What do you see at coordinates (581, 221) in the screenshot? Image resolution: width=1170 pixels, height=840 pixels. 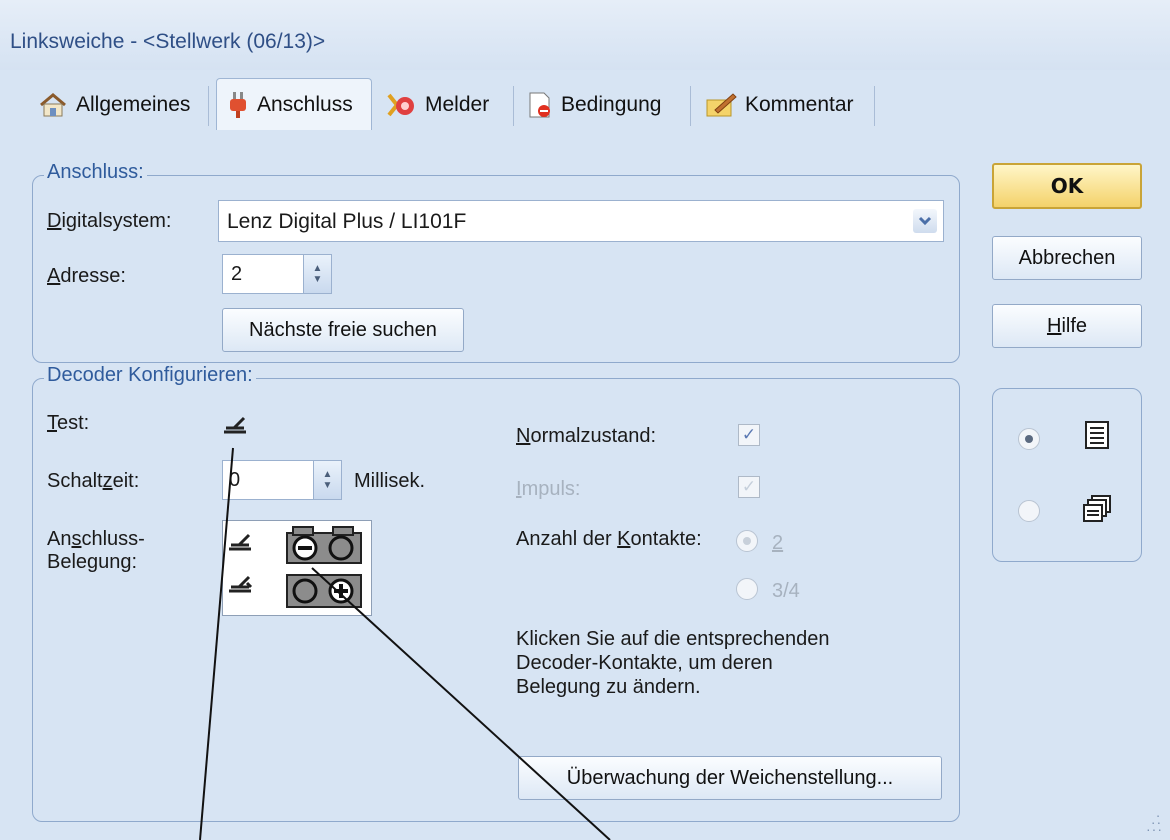 I see `digitalsystem-combobox: Lenz Digital Plus / LI101F` at bounding box center [581, 221].